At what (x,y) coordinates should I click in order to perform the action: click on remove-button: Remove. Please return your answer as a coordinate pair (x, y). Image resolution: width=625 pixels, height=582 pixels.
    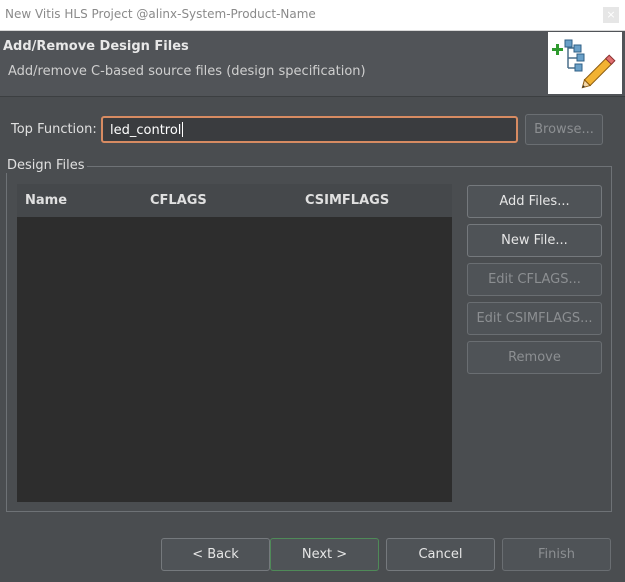
    Looking at the image, I should click on (534, 357).